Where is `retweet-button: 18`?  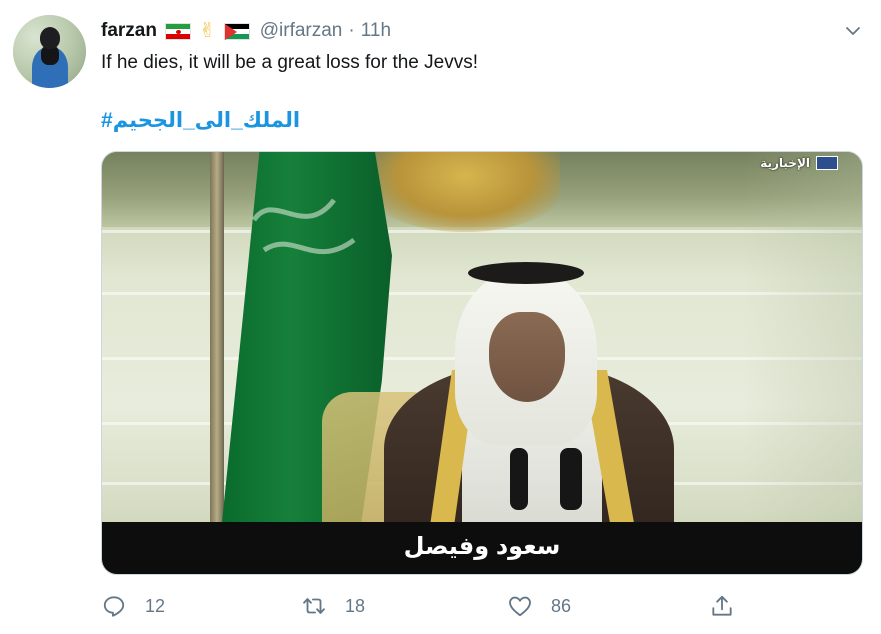
retweet-button: 18 is located at coordinates (333, 606).